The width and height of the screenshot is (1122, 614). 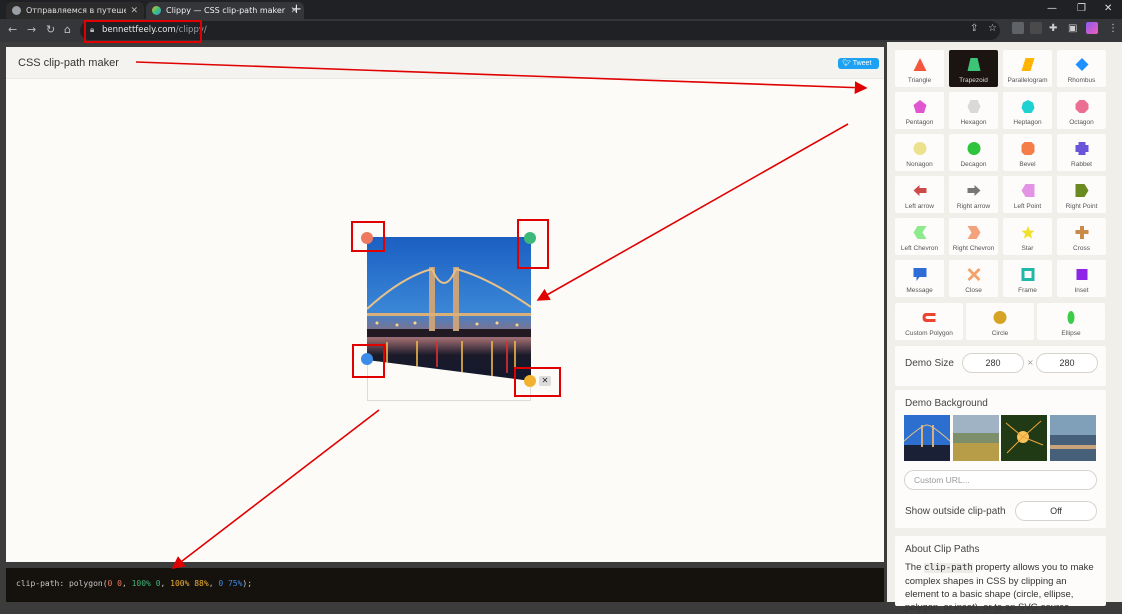 I want to click on shape-button-decagon: Decagon, so click(x=973, y=152).